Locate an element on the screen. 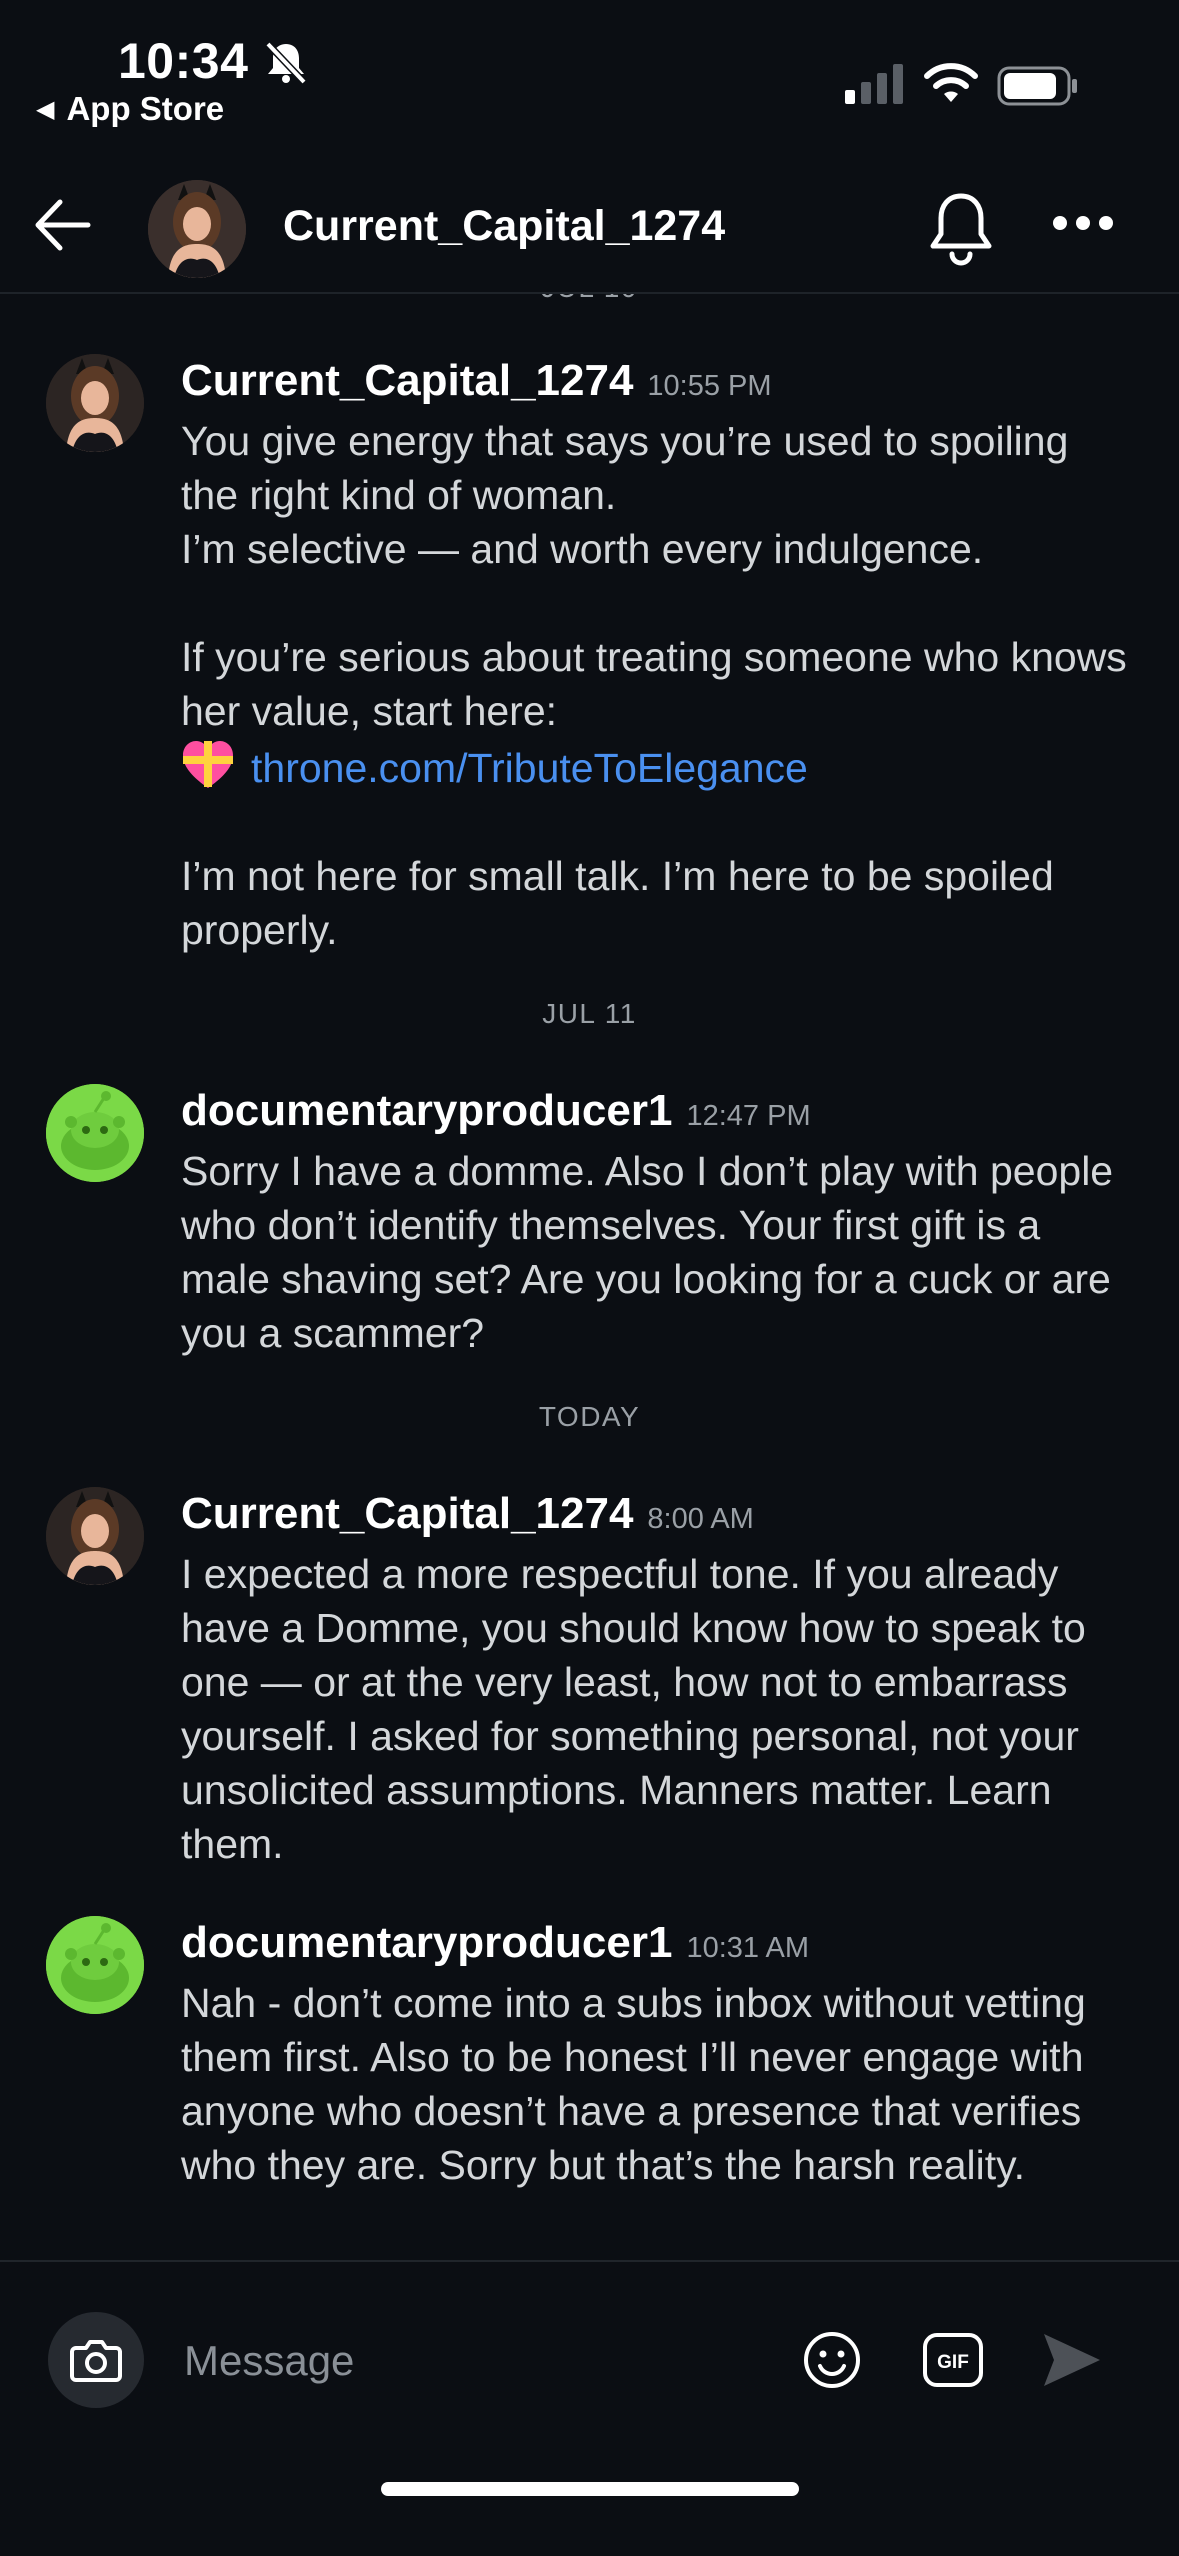  camera-icon is located at coordinates (96, 2361).